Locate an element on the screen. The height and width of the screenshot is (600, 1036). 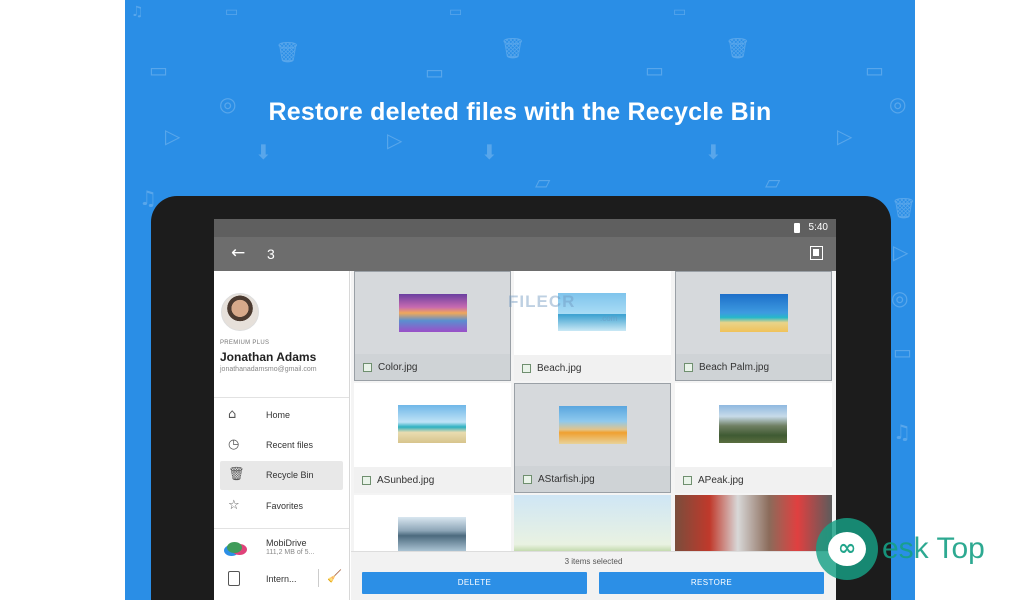
nav-item-favorites: ☆ Favorites is located at coordinates (281, 506).